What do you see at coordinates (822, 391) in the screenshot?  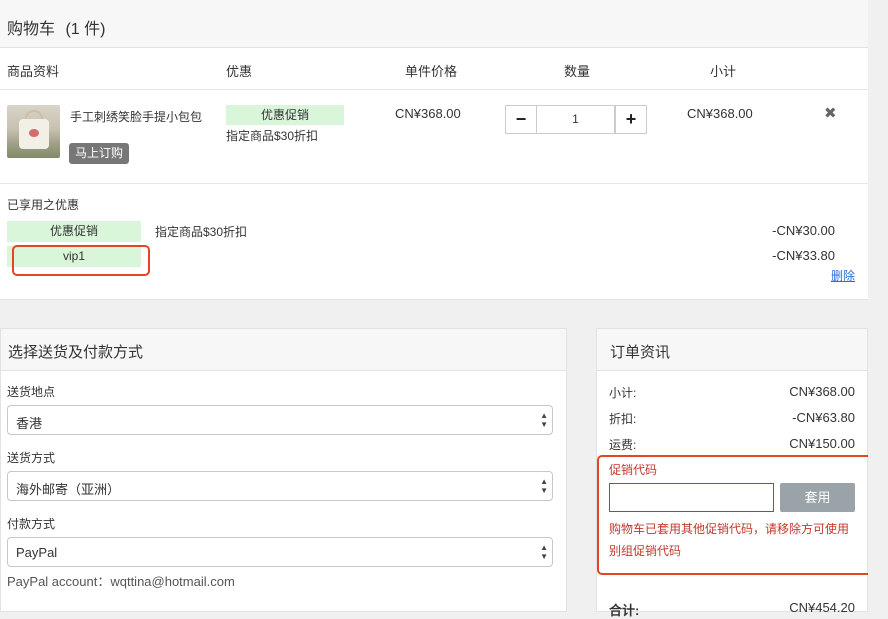 I see `order-subtotal-value: CN¥368.00` at bounding box center [822, 391].